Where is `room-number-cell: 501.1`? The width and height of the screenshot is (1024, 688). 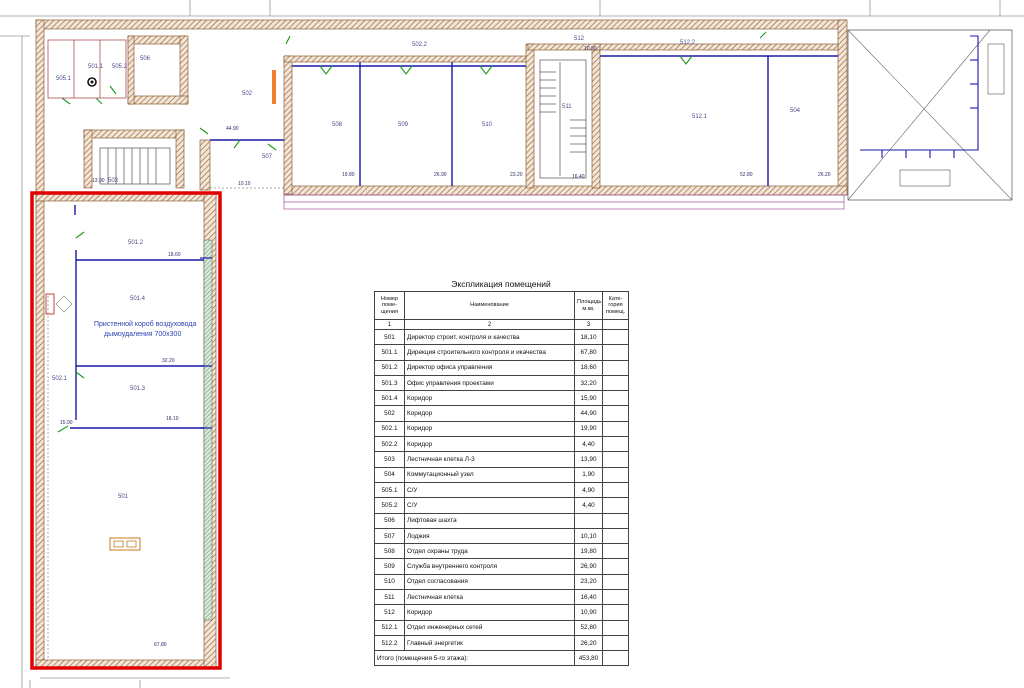
room-number-cell: 501.1 is located at coordinates (389, 352).